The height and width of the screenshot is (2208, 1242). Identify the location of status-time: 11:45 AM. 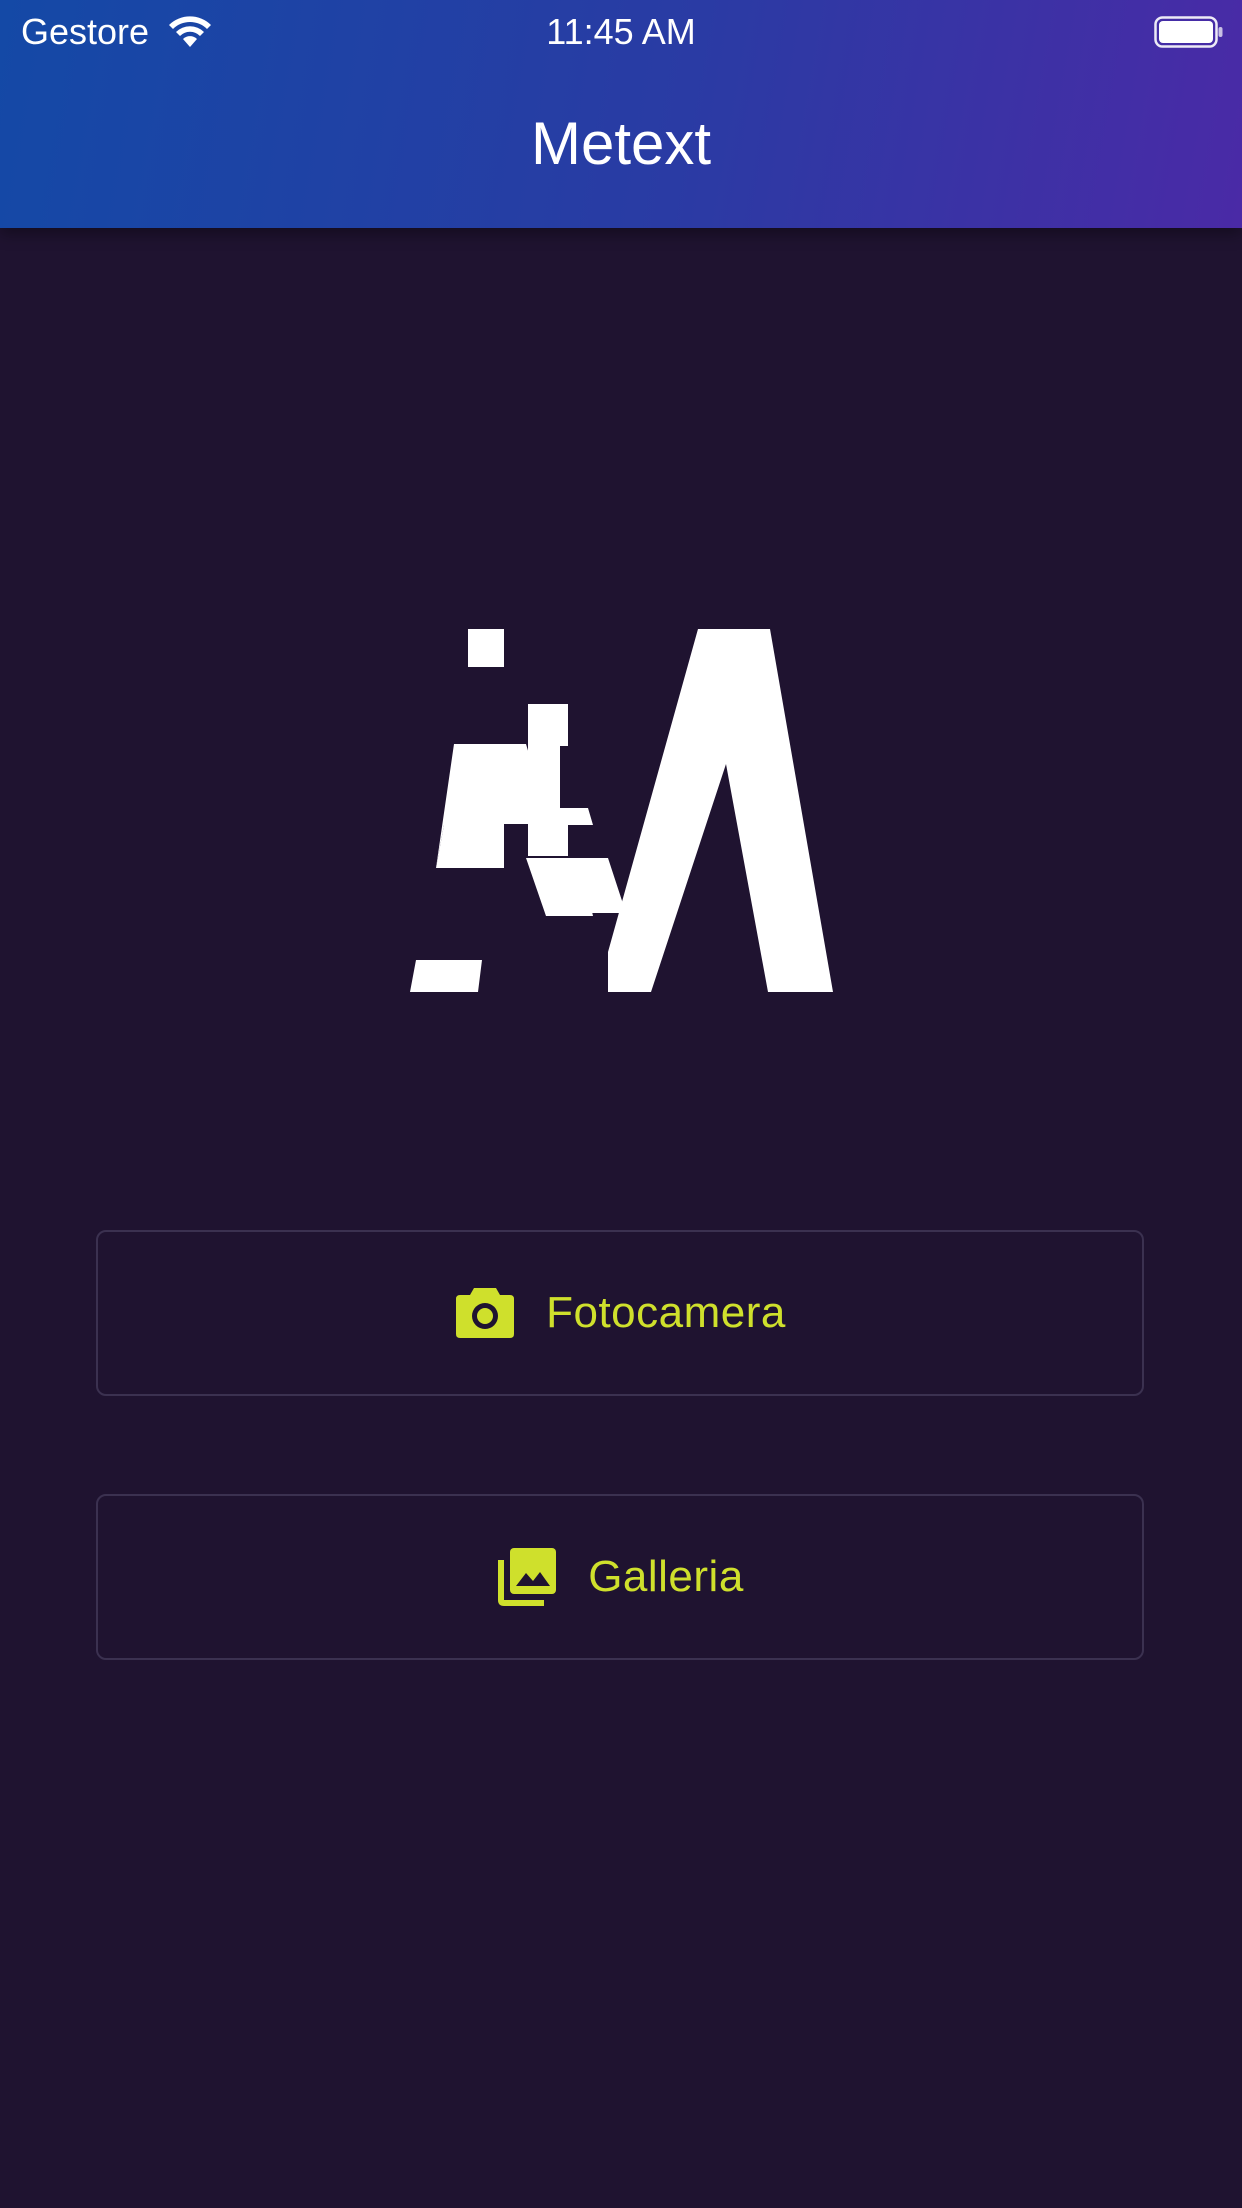
(621, 31).